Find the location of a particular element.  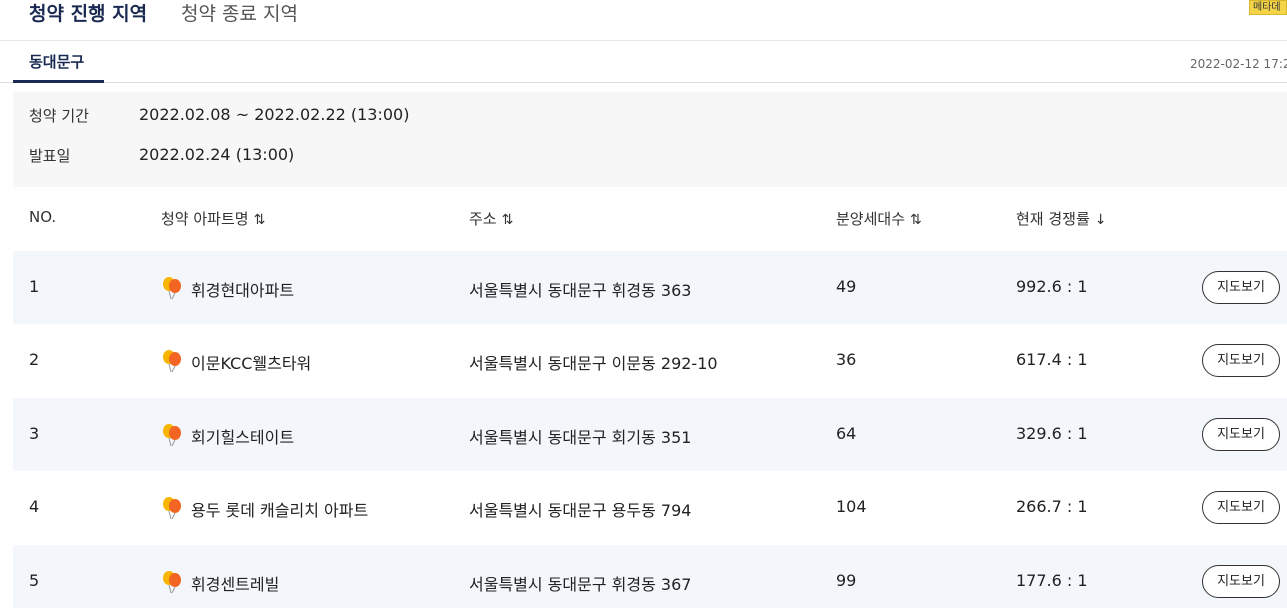

apartment-name: 용두 롯데 캐슬리치 아파트 is located at coordinates (264, 509).